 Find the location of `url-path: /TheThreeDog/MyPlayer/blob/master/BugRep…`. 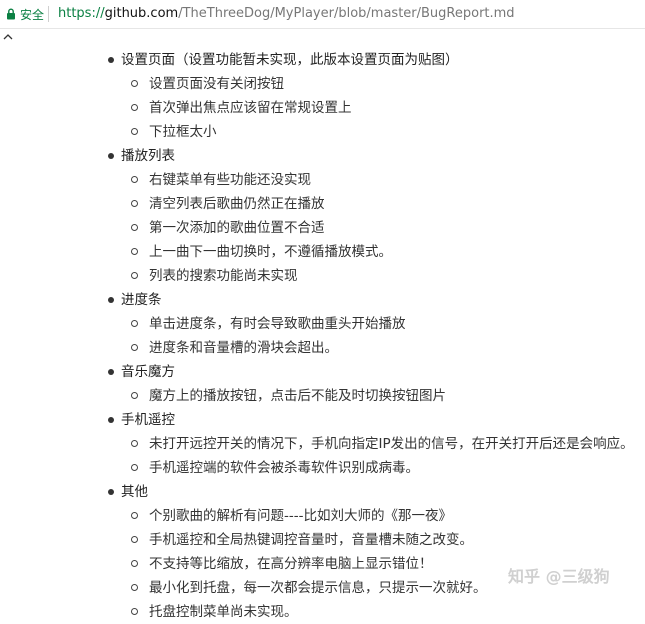

url-path: /TheThreeDog/MyPlayer/blob/master/BugRep… is located at coordinates (346, 13).